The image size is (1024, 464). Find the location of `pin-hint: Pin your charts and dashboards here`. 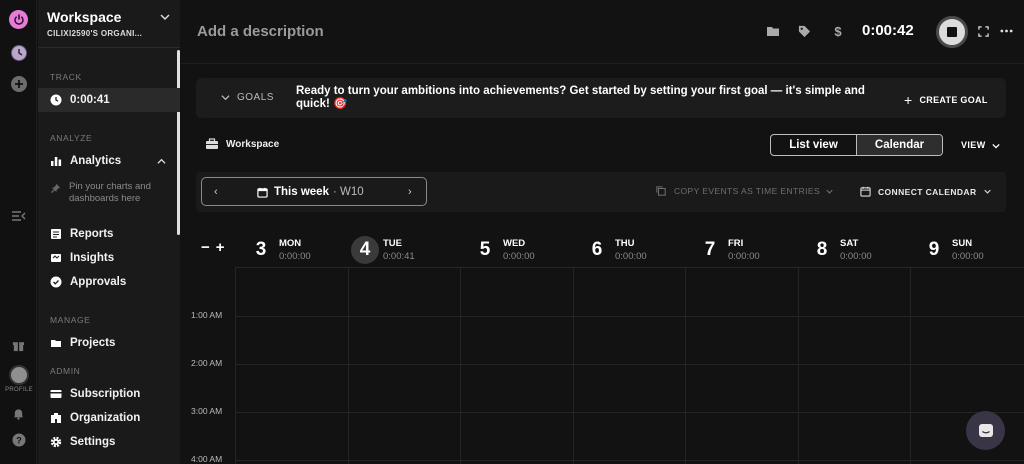

pin-hint: Pin your charts and dashboards here is located at coordinates (112, 193).